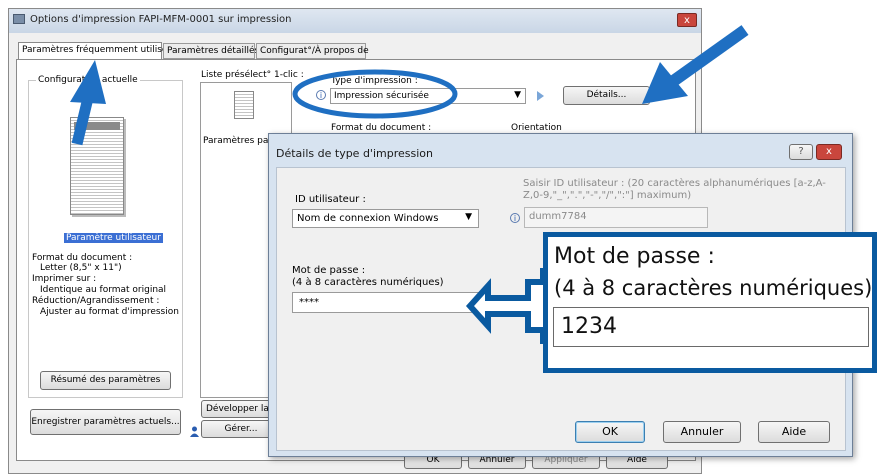  I want to click on zoom-password-hint: (4 à 8 caractères numériques), so click(713, 288).